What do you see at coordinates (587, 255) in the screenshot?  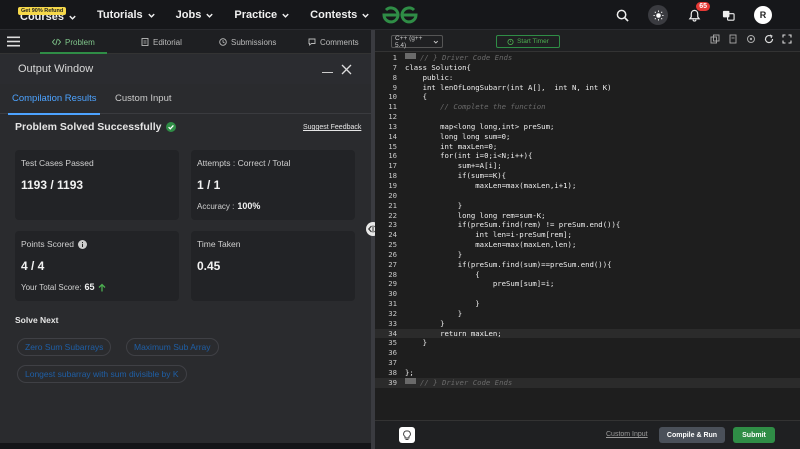 I see `code-line: 26 }` at bounding box center [587, 255].